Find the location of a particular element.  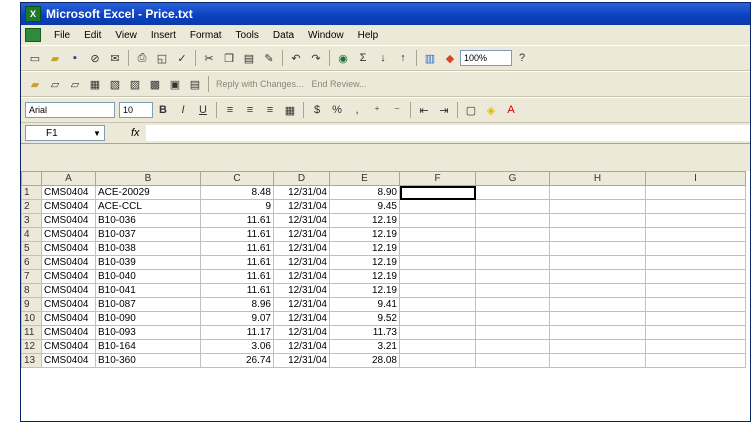

cell-e: 11.73 is located at coordinates (364, 332).